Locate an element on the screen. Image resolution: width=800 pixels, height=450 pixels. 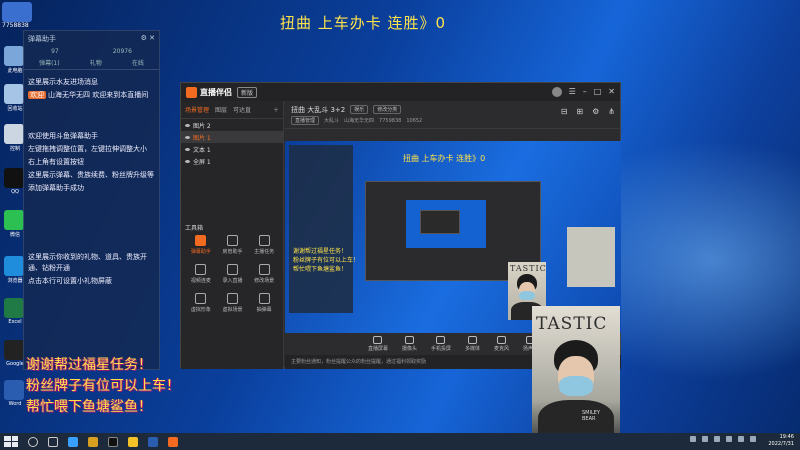
chat-welcome-tag: 欢迎 is located at coordinates (37, 95).